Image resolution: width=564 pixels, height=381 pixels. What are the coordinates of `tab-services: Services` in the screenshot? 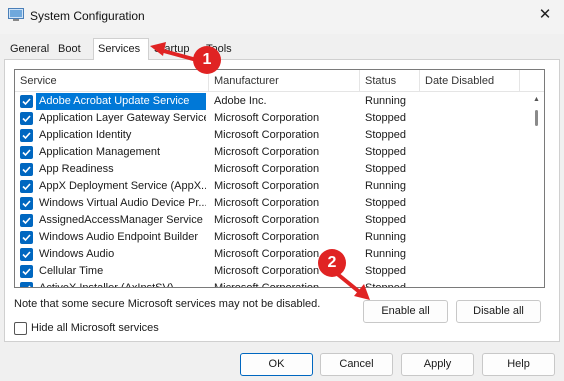 It's located at (121, 49).